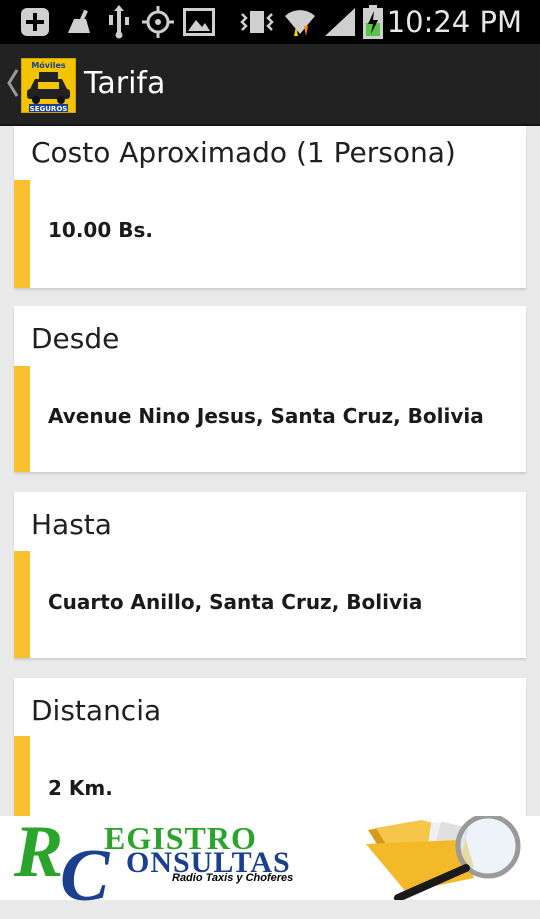 The image size is (540, 919). I want to click on card-value: 10.00 Bs., so click(100, 230).